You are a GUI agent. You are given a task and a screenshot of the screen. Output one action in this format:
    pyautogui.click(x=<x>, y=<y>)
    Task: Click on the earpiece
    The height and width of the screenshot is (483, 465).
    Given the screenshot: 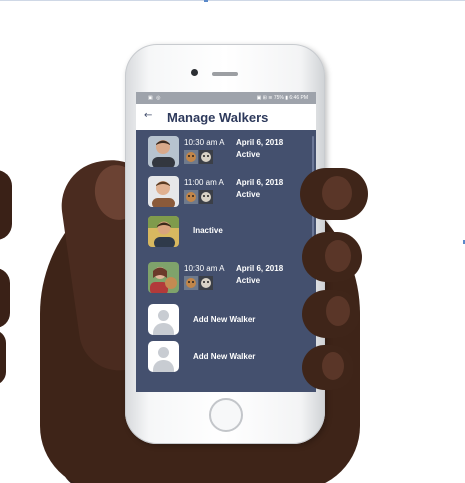 What is the action you would take?
    pyautogui.click(x=225, y=74)
    